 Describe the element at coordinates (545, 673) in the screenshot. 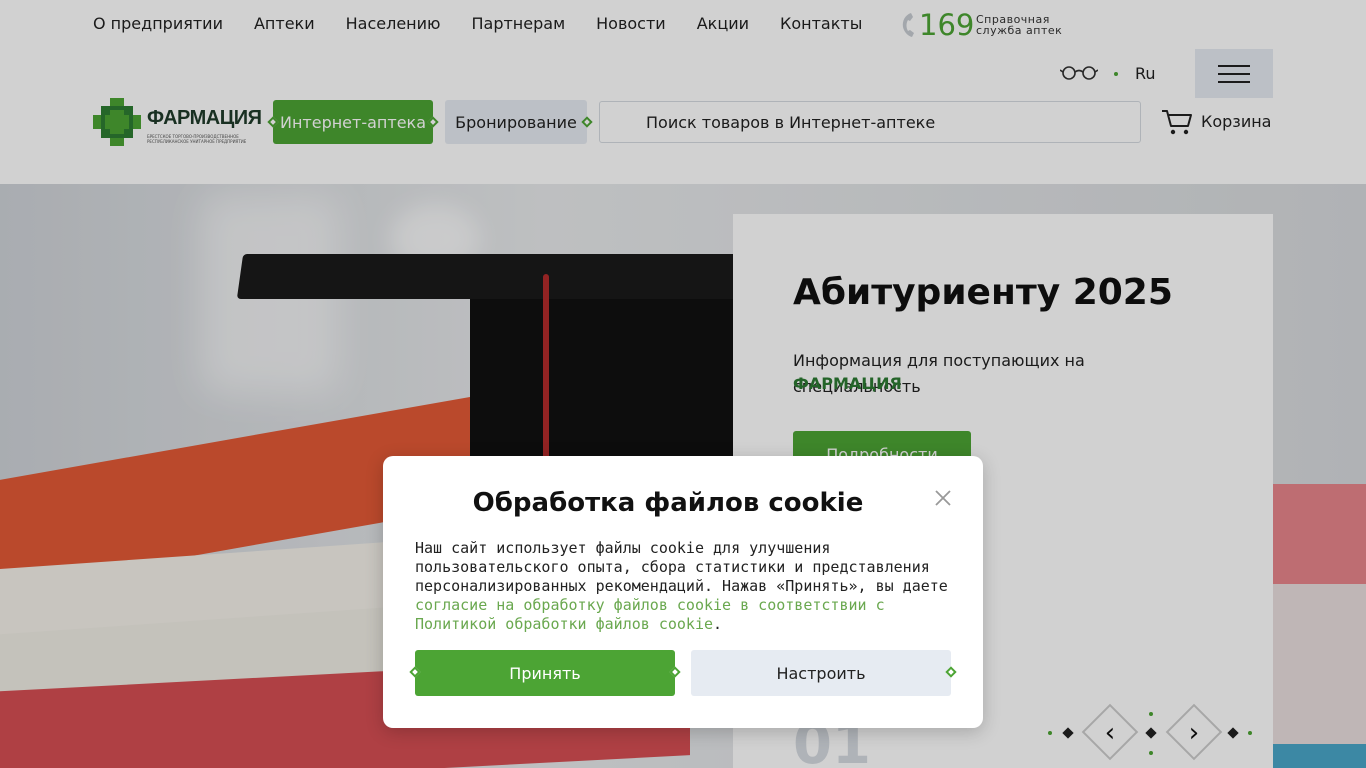

I see `accept-button: Принять` at that location.